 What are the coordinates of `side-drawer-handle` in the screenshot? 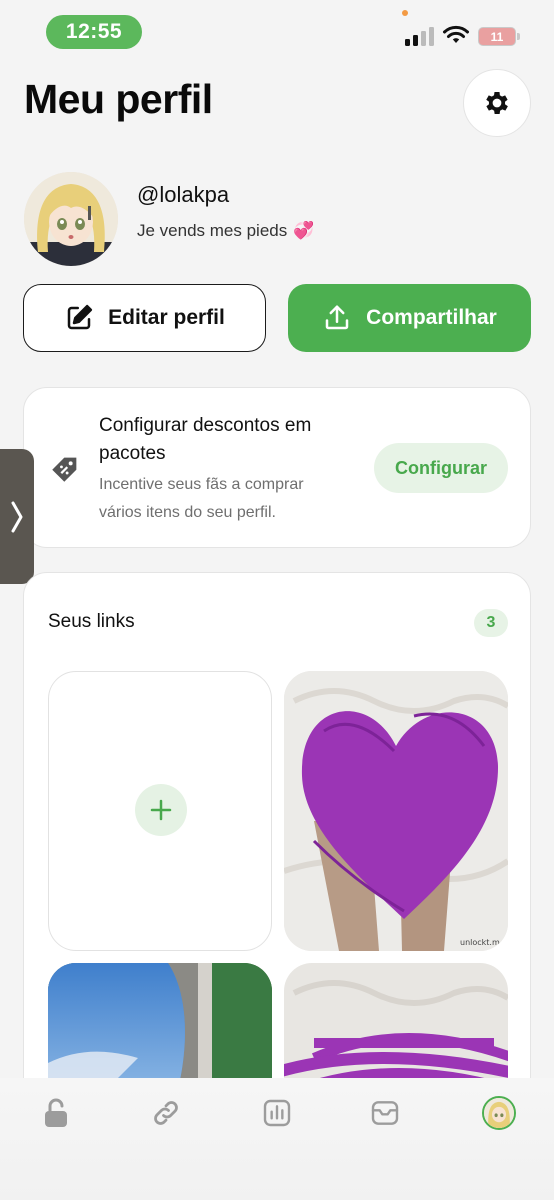 It's located at (17, 516).